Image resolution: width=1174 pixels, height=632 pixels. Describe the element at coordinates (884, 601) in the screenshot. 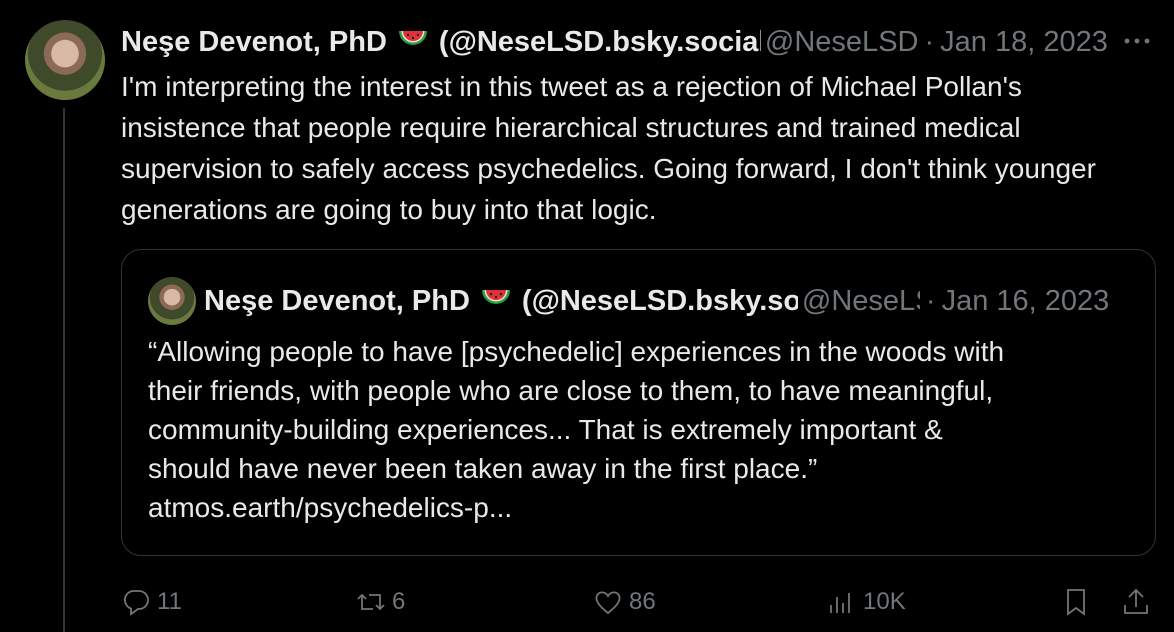

I see `views-count: 10K` at that location.